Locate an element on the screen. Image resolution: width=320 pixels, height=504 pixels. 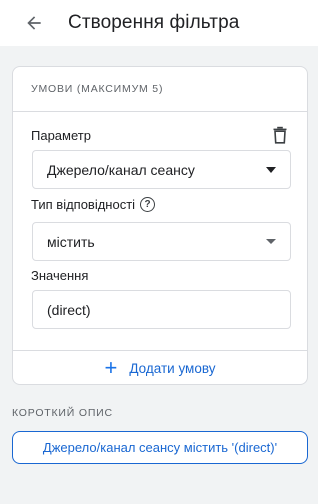
summary-section-label: КОРОТКИЙ ОПИС is located at coordinates (62, 413).